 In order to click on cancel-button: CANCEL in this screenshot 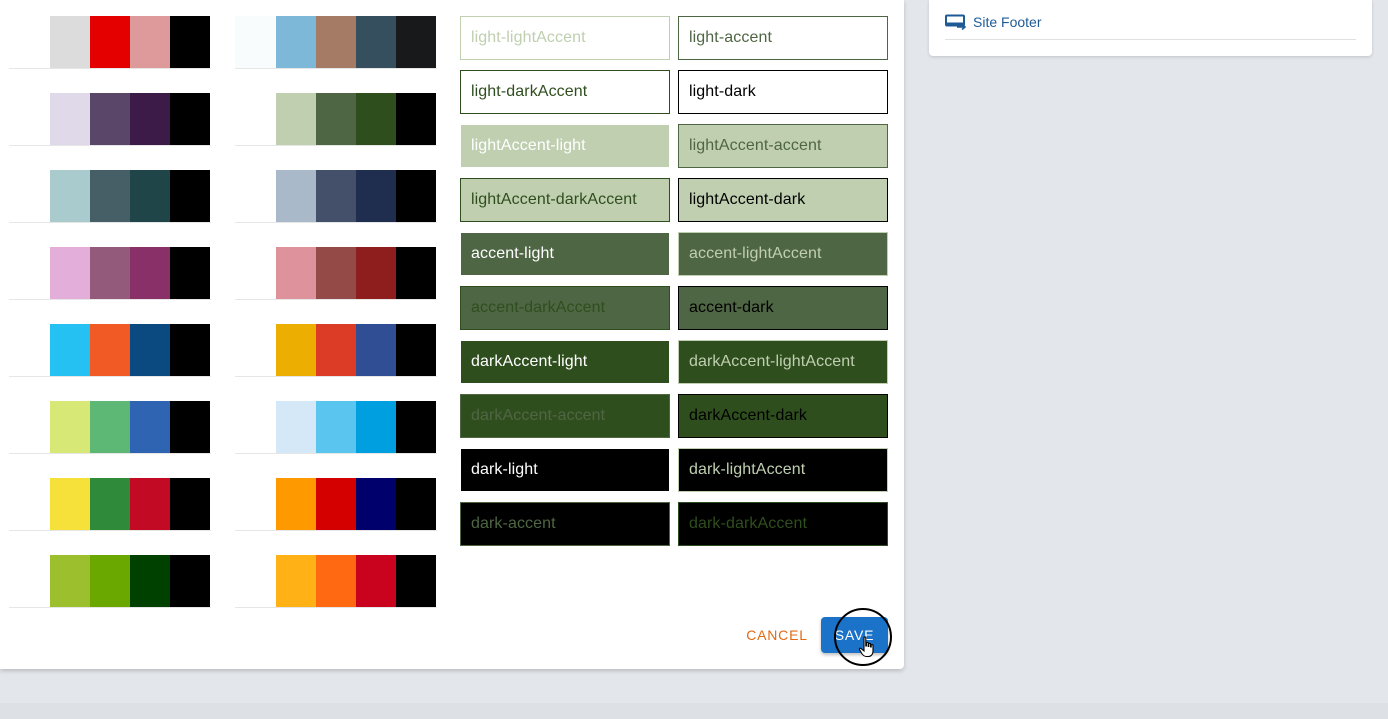, I will do `click(777, 635)`.